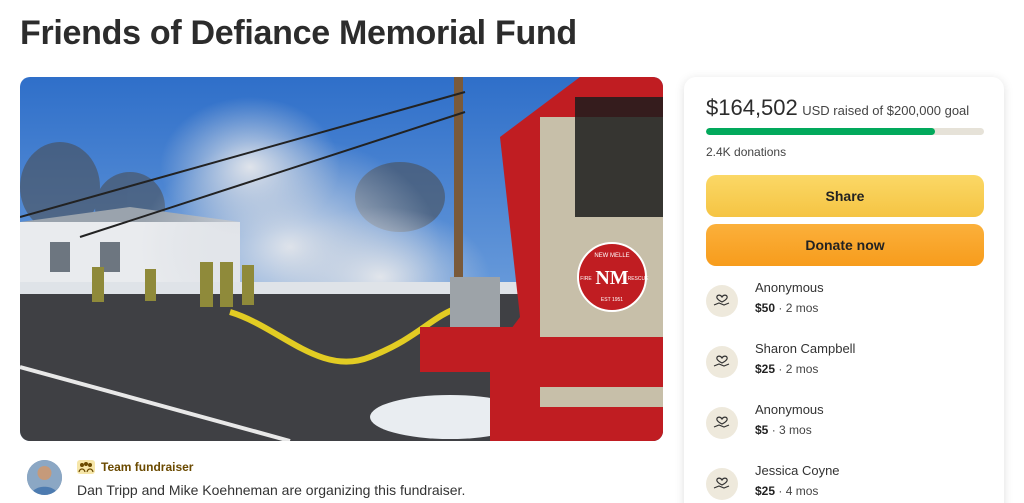 The width and height of the screenshot is (1024, 503). I want to click on donor-meta: $50 · 2 mos, so click(786, 308).